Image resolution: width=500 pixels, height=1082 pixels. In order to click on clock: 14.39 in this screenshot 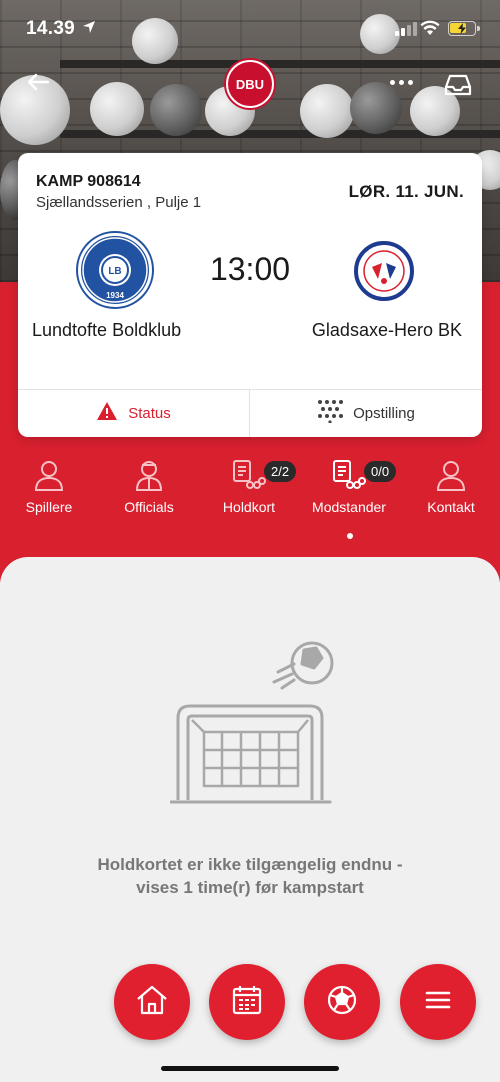, I will do `click(51, 28)`.